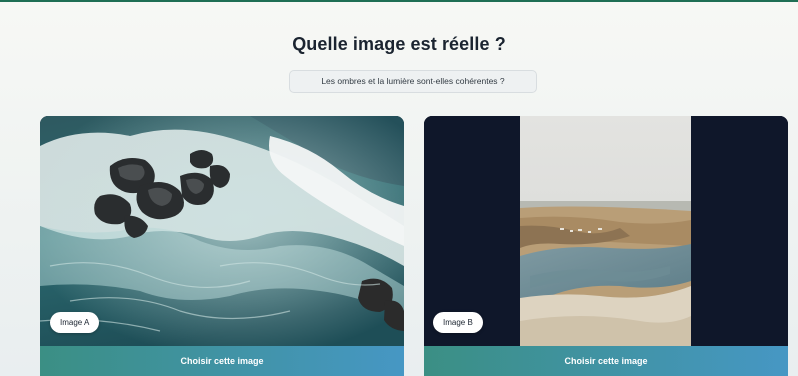  I want to click on choose-image-b-button: Choisir cette image, so click(606, 361).